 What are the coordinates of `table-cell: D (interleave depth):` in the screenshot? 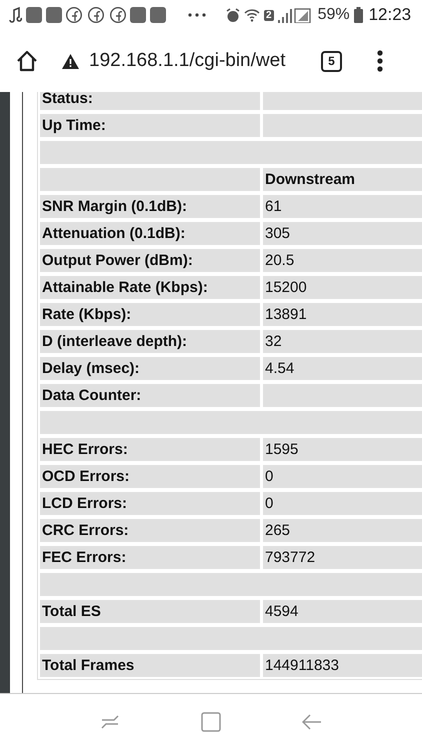 It's located at (150, 341).